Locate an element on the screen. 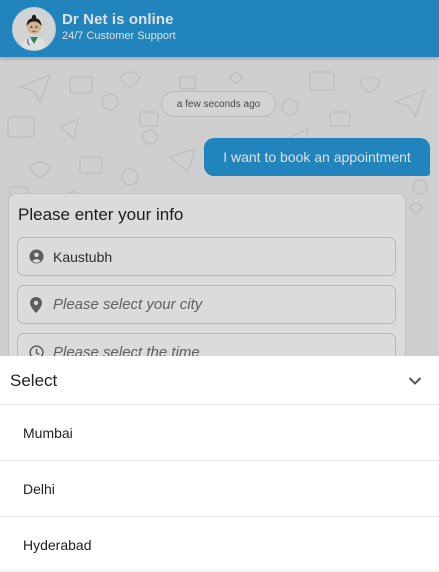 The height and width of the screenshot is (572, 439). option-label: Delhi is located at coordinates (39, 489).